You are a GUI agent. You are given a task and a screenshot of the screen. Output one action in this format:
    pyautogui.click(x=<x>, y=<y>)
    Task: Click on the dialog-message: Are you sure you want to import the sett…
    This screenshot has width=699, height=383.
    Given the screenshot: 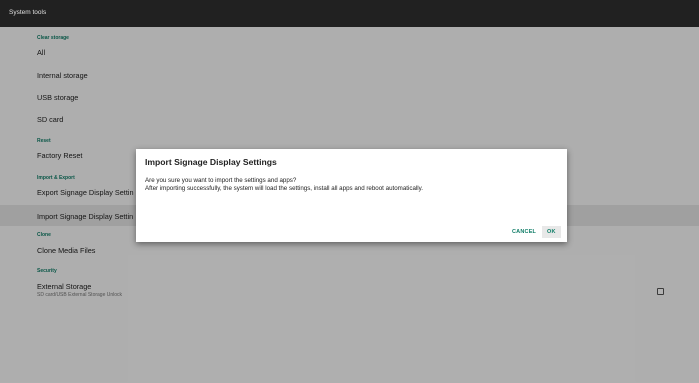 What is the action you would take?
    pyautogui.click(x=284, y=185)
    